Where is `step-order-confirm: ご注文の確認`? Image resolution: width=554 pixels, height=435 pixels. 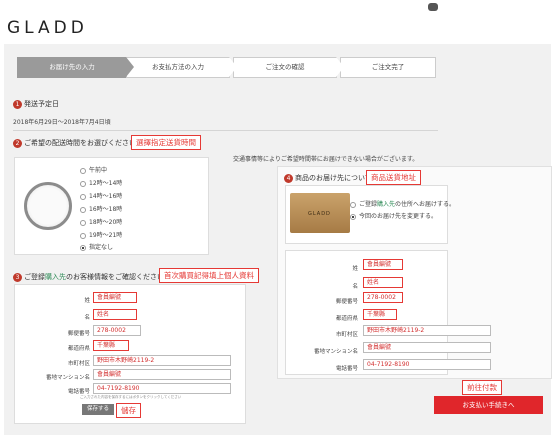
step-order-confirm: ご注文の確認 is located at coordinates (288, 67).